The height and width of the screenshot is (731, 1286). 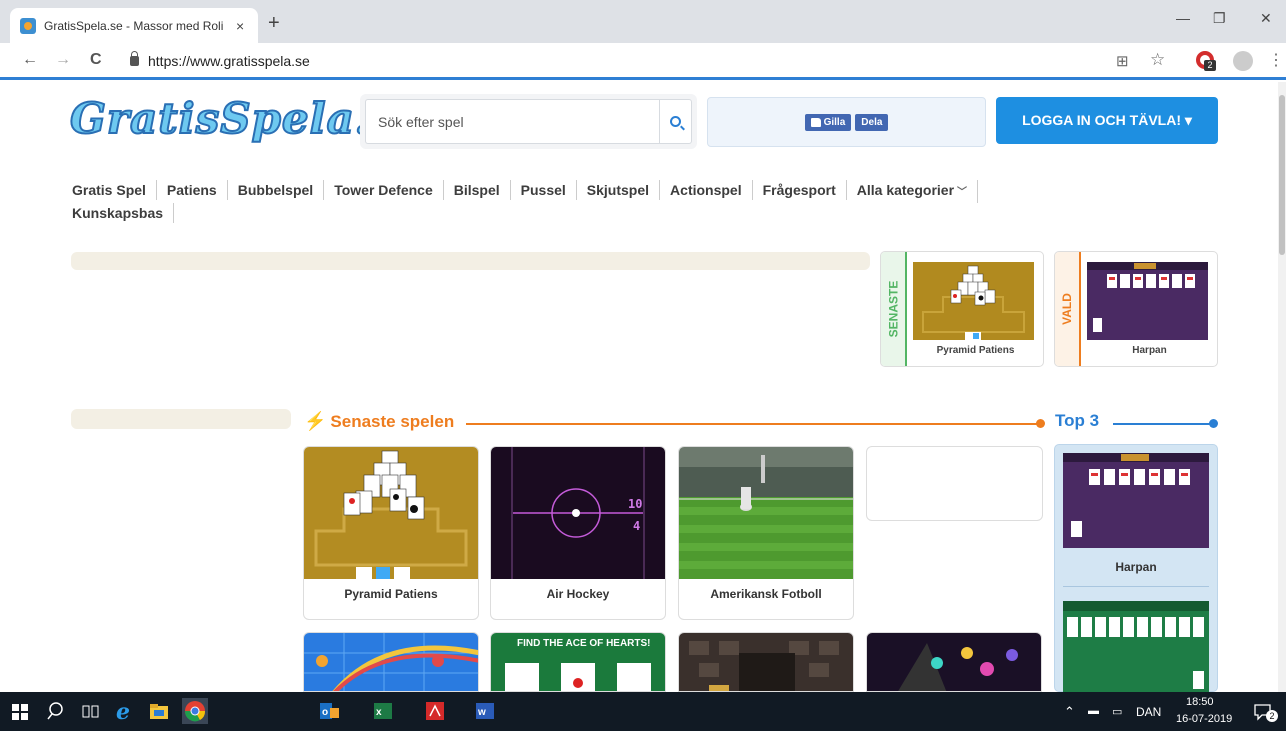 I want to click on chosen-tag: VALD, so click(x=1068, y=309).